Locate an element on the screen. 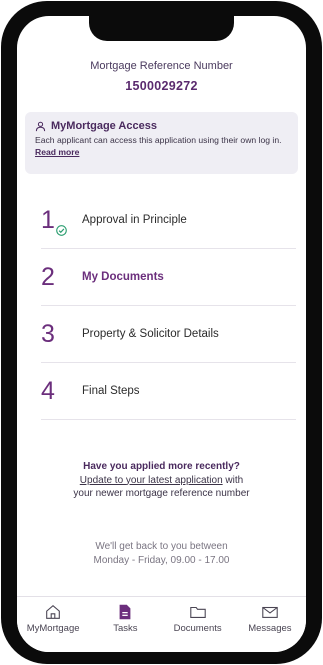 This screenshot has width=323, height=665. step-number: 4 is located at coordinates (48, 390).